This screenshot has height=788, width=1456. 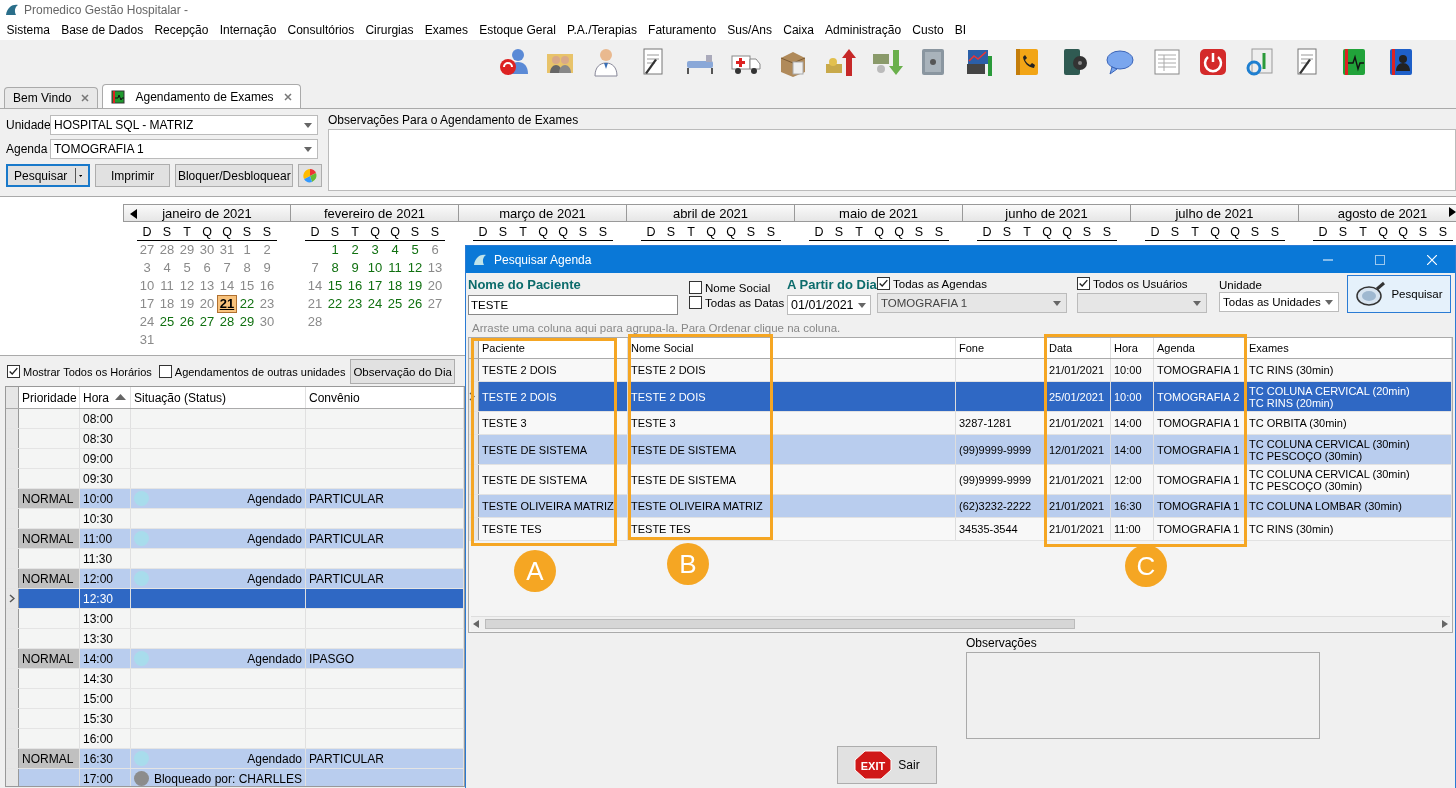 I want to click on scroll-thumb, so click(x=780, y=624).